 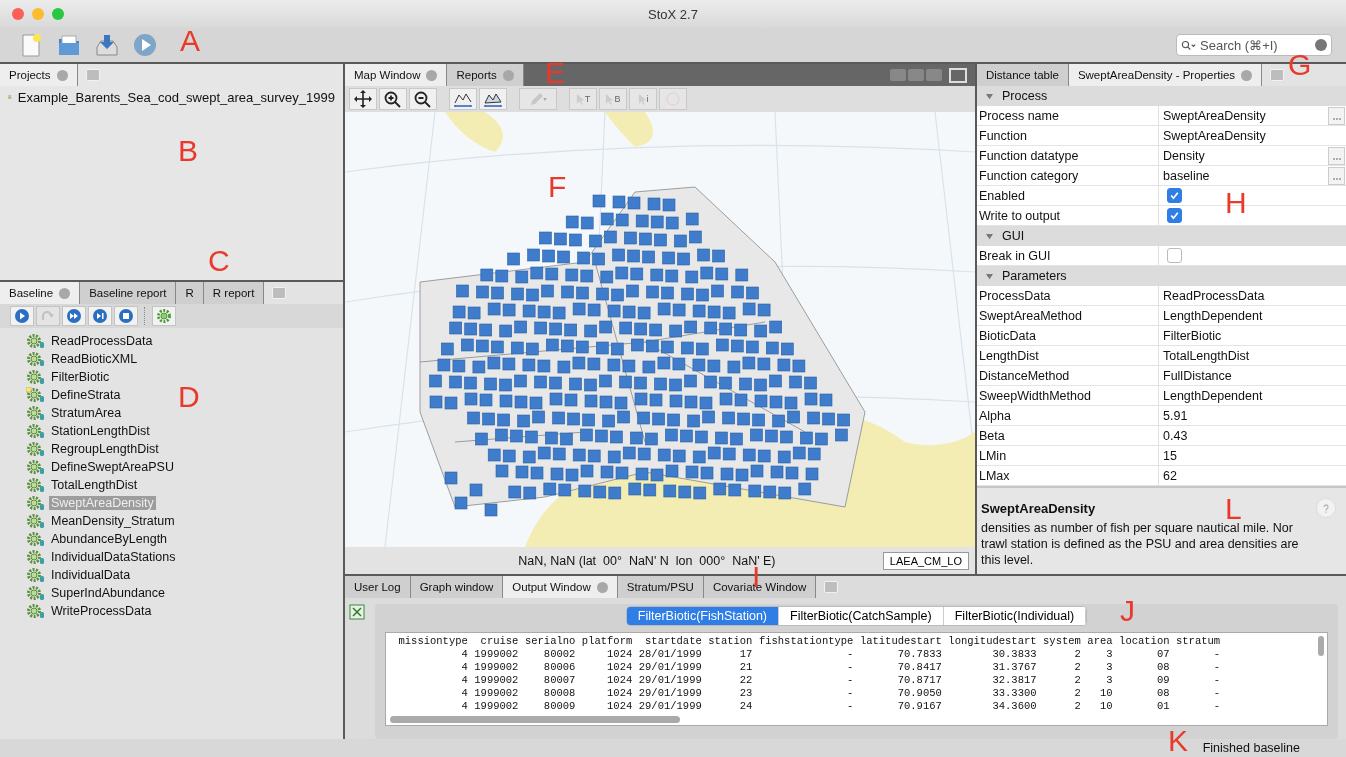 I want to click on spreadsheet-export-icon, so click(x=357, y=612).